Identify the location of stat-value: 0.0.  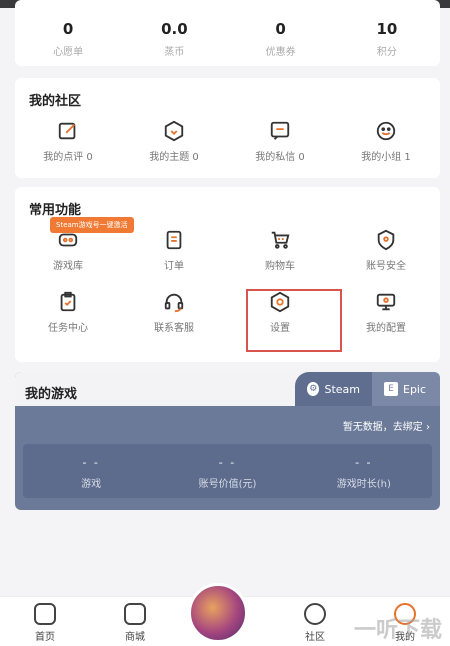
(174, 29).